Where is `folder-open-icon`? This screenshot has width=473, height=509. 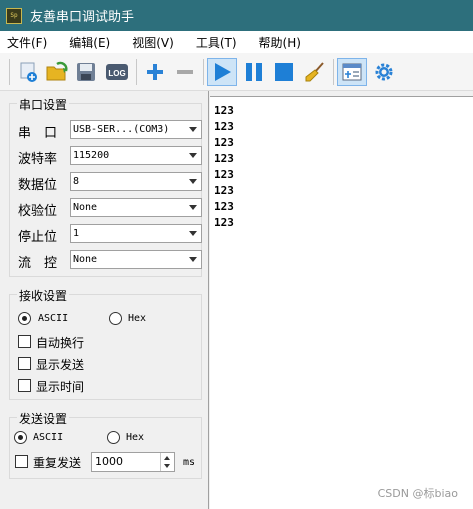
folder-open-icon is located at coordinates (57, 71).